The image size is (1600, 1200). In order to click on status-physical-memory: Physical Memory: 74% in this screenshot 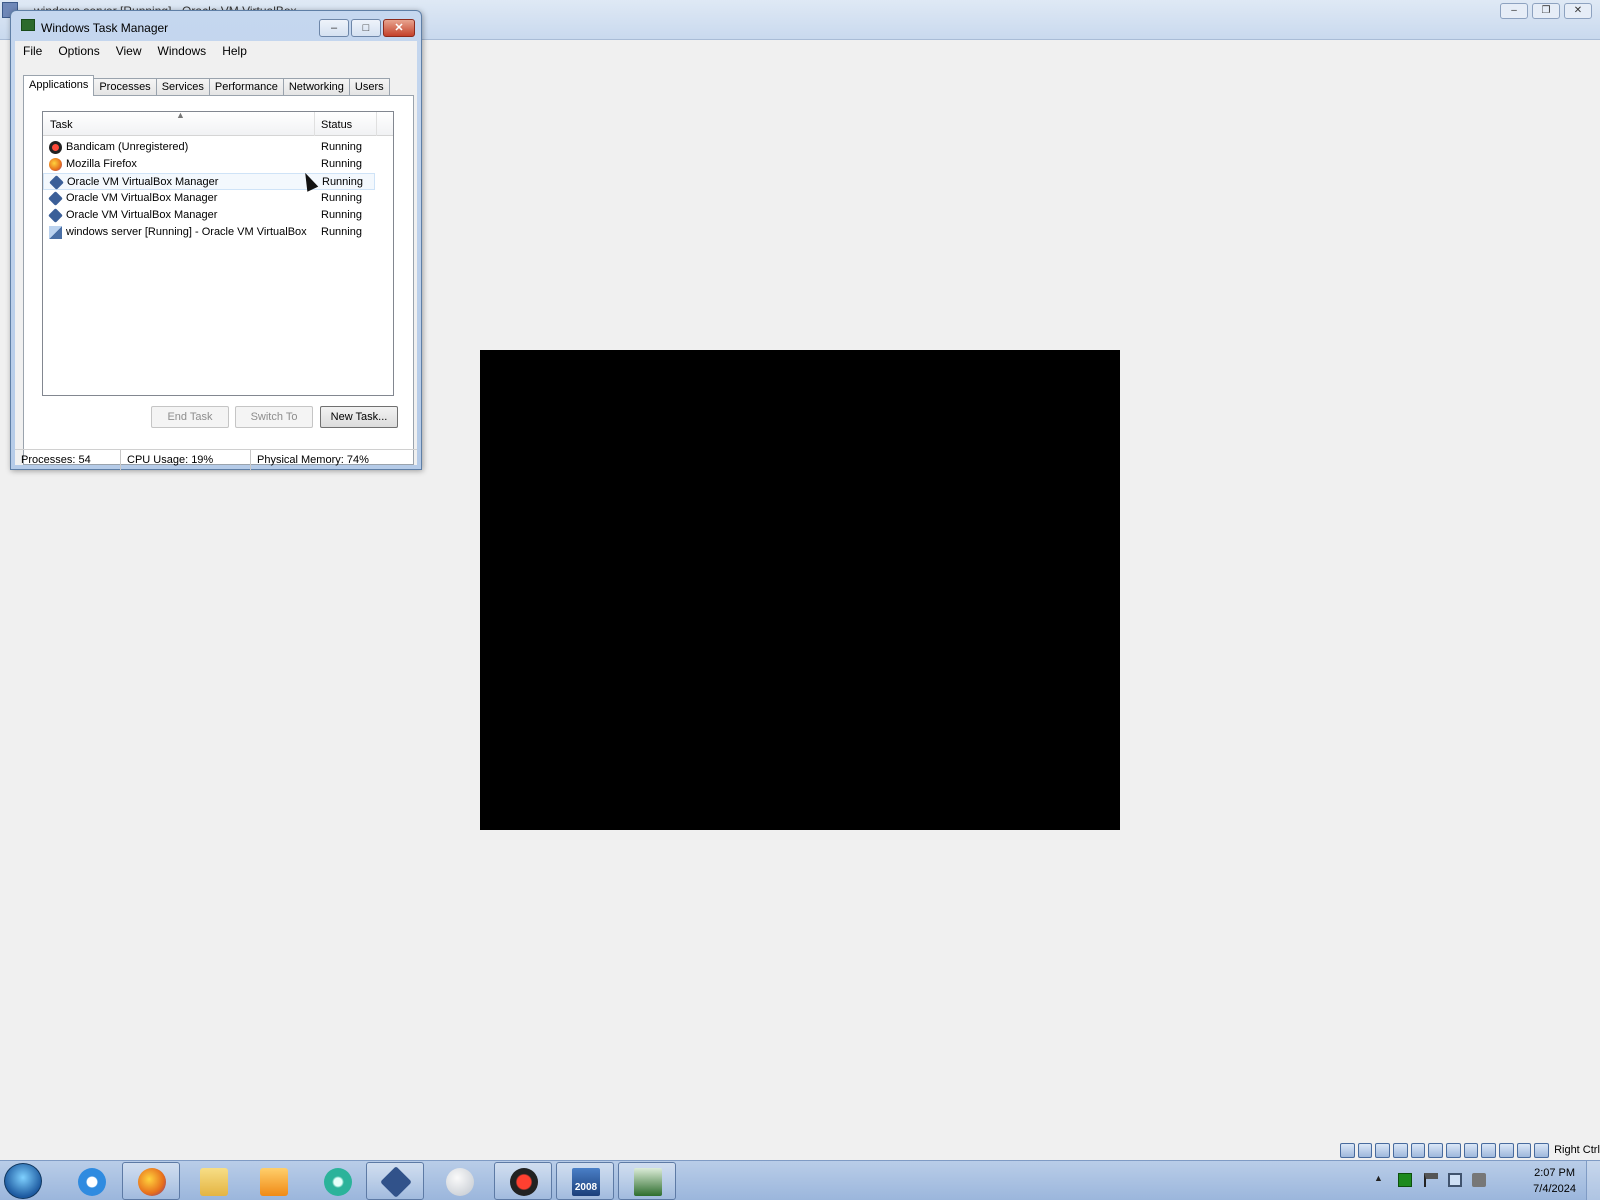, I will do `click(313, 460)`.